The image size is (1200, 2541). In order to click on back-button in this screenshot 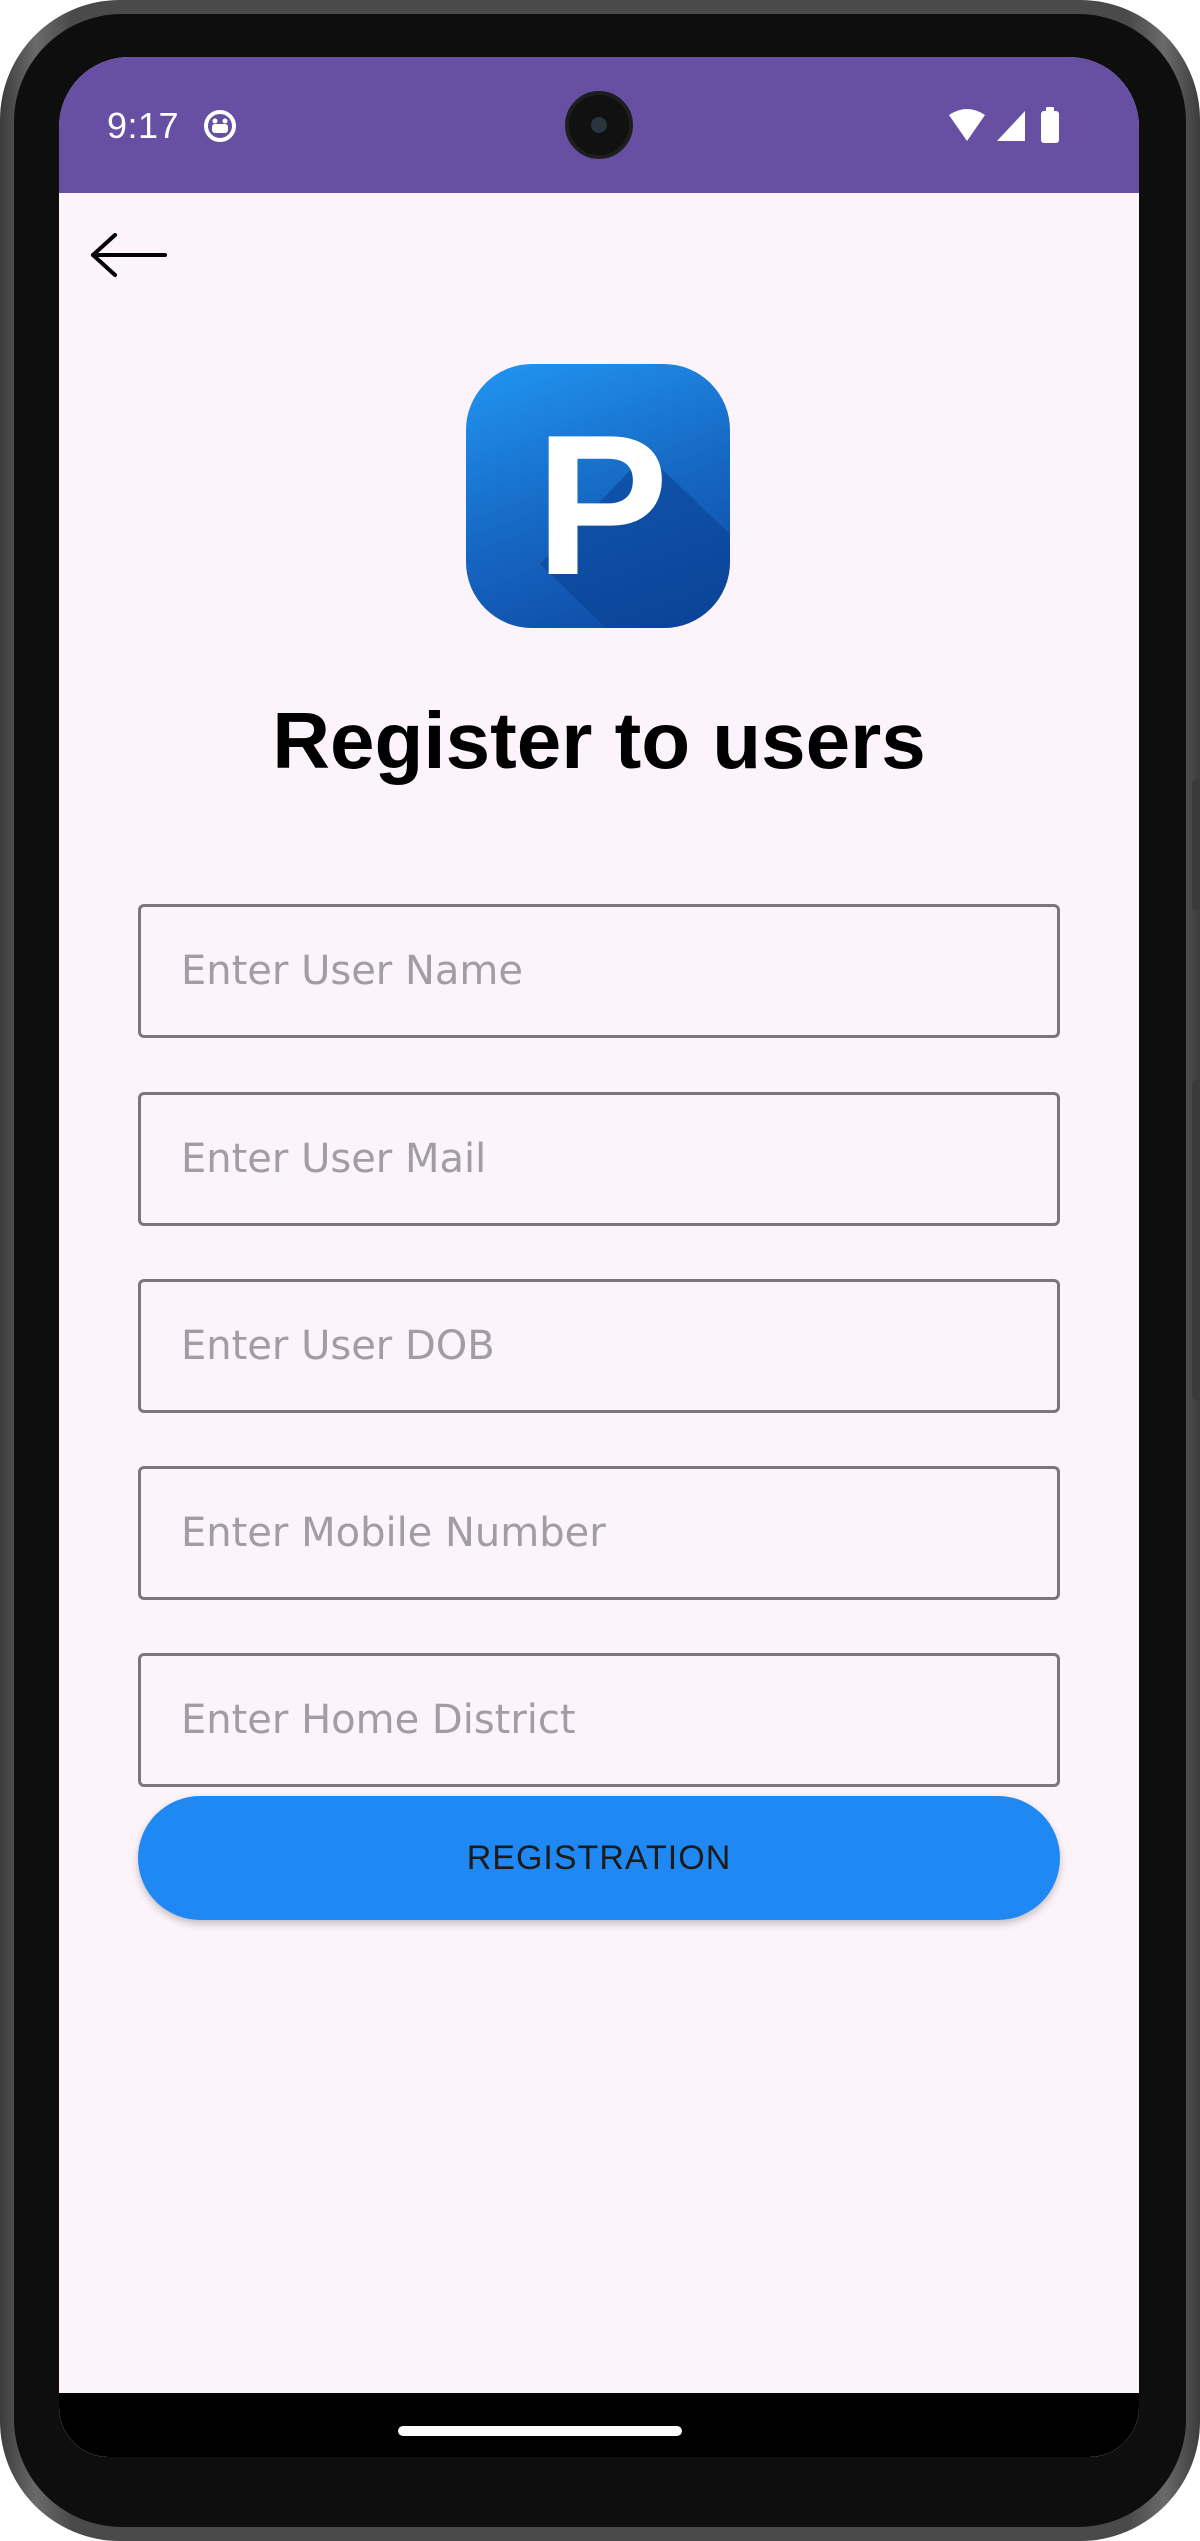, I will do `click(129, 255)`.